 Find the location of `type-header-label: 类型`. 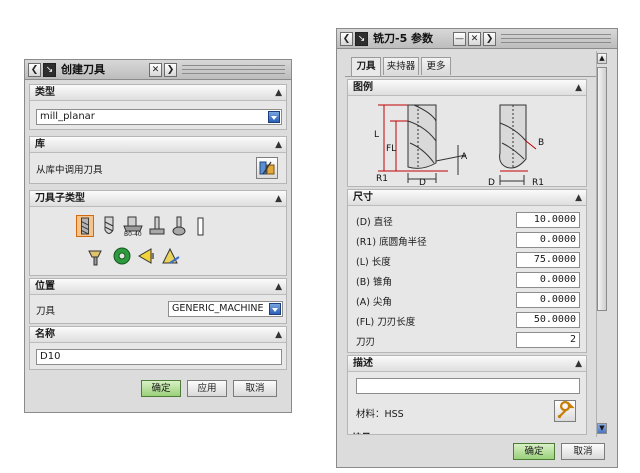

type-header-label: 类型 is located at coordinates (45, 92).